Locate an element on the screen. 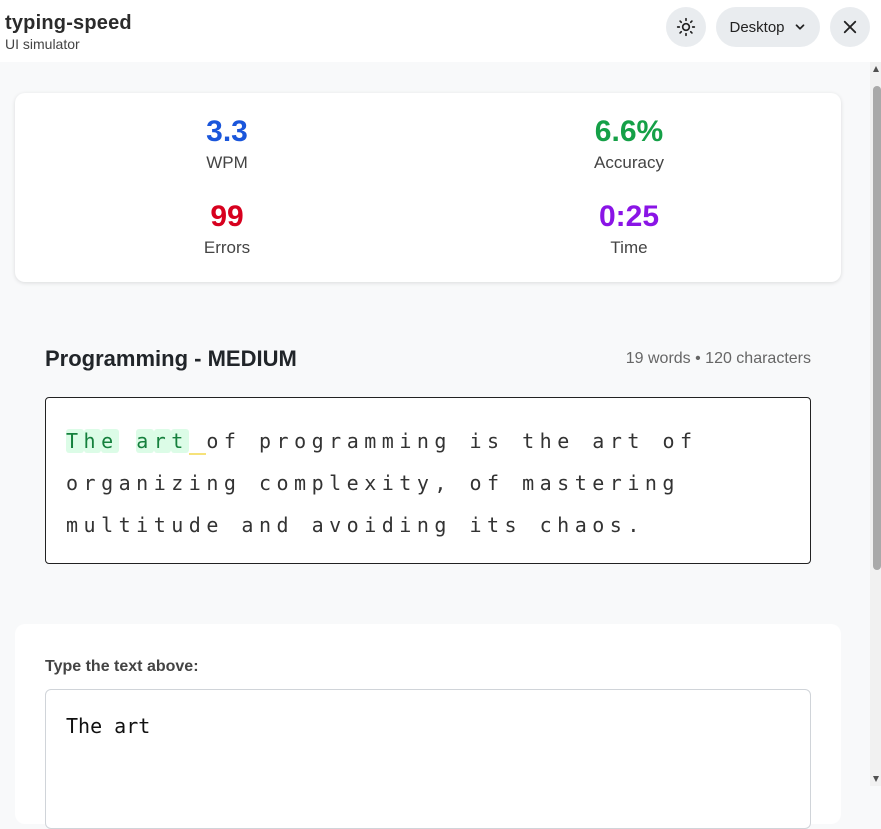 This screenshot has width=881, height=829. scrollbar-thumb is located at coordinates (877, 328).